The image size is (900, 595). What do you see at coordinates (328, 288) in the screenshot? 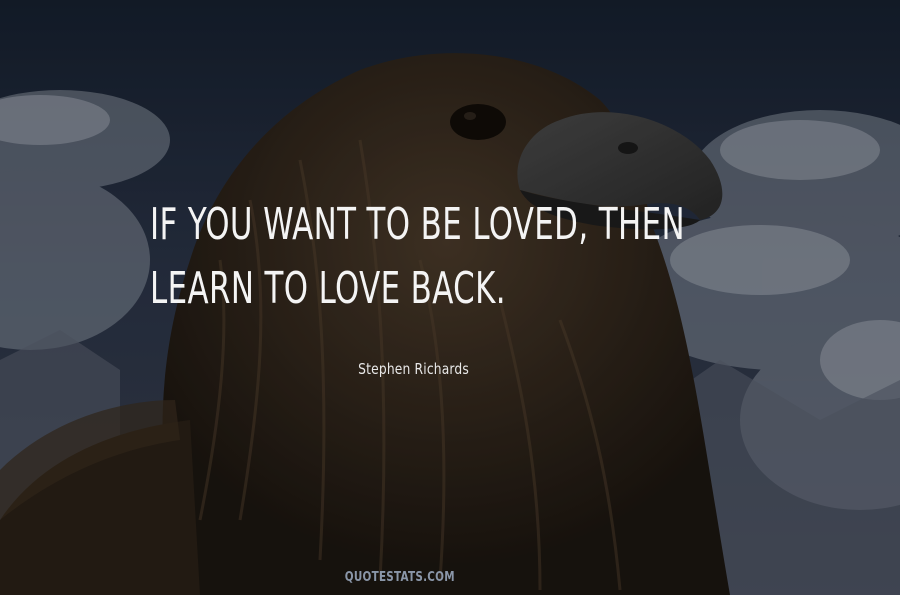
I see `quote-line-2: learn to love back.` at bounding box center [328, 288].